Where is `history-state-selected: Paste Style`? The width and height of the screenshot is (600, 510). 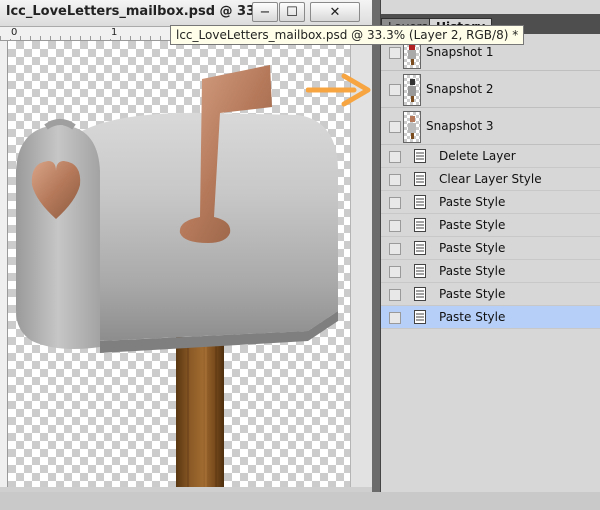 history-state-selected: Paste Style is located at coordinates (490, 317).